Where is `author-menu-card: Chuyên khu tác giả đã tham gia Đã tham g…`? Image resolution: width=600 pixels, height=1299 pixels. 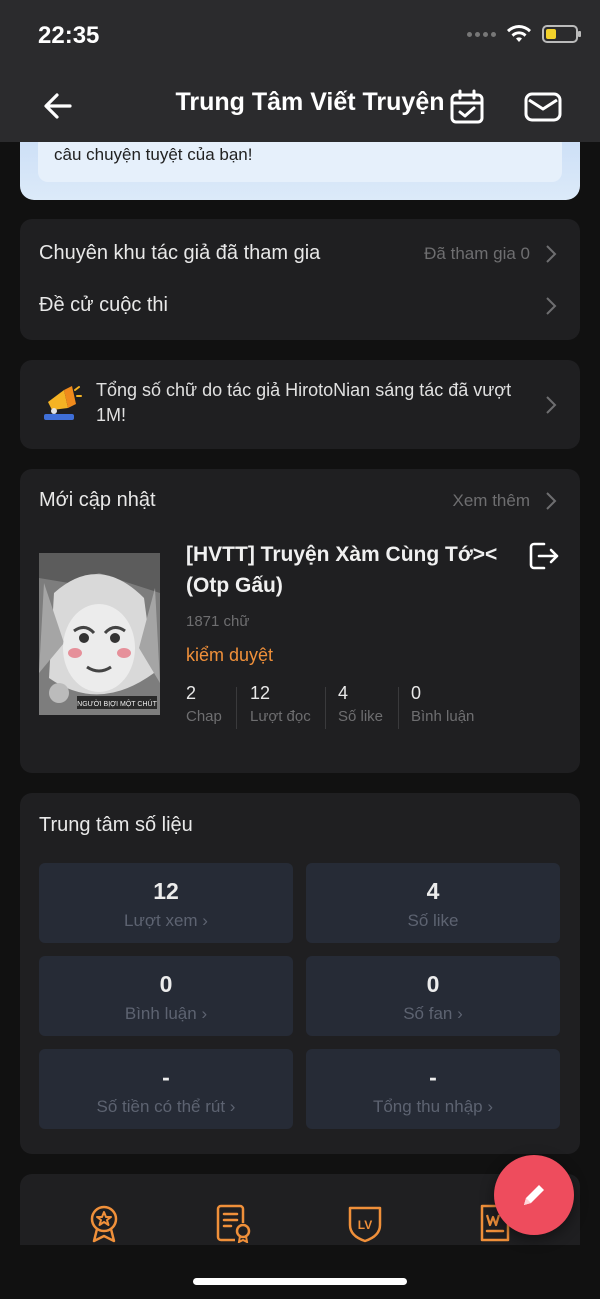
author-menu-card: Chuyên khu tác giả đã tham gia Đã tham g… is located at coordinates (300, 279).